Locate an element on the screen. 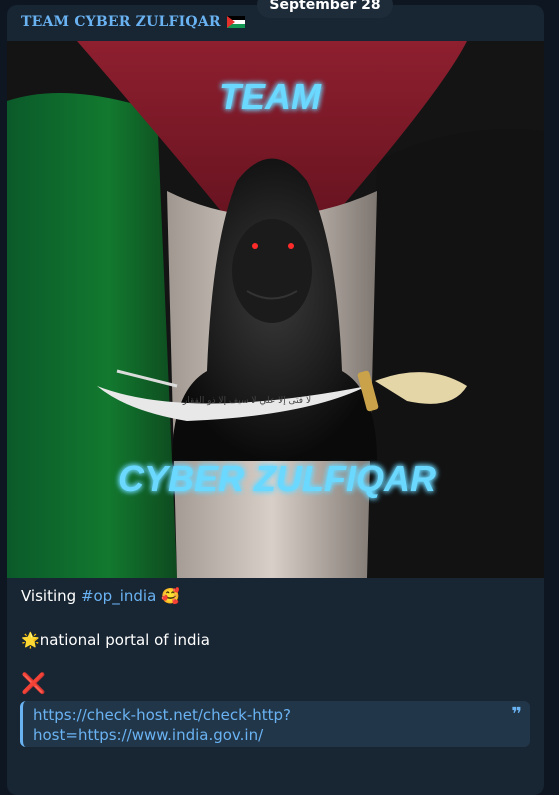  quote-link-line2: host=https://www.india.gov.in/ is located at coordinates (266, 735).